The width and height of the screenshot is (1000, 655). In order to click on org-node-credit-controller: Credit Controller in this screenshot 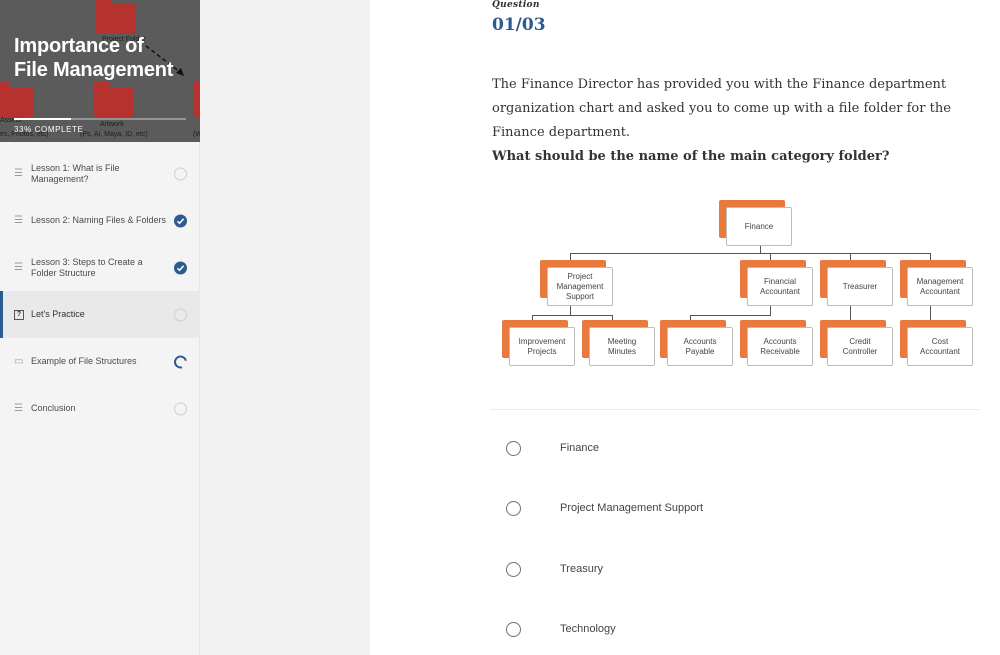, I will do `click(856, 343)`.